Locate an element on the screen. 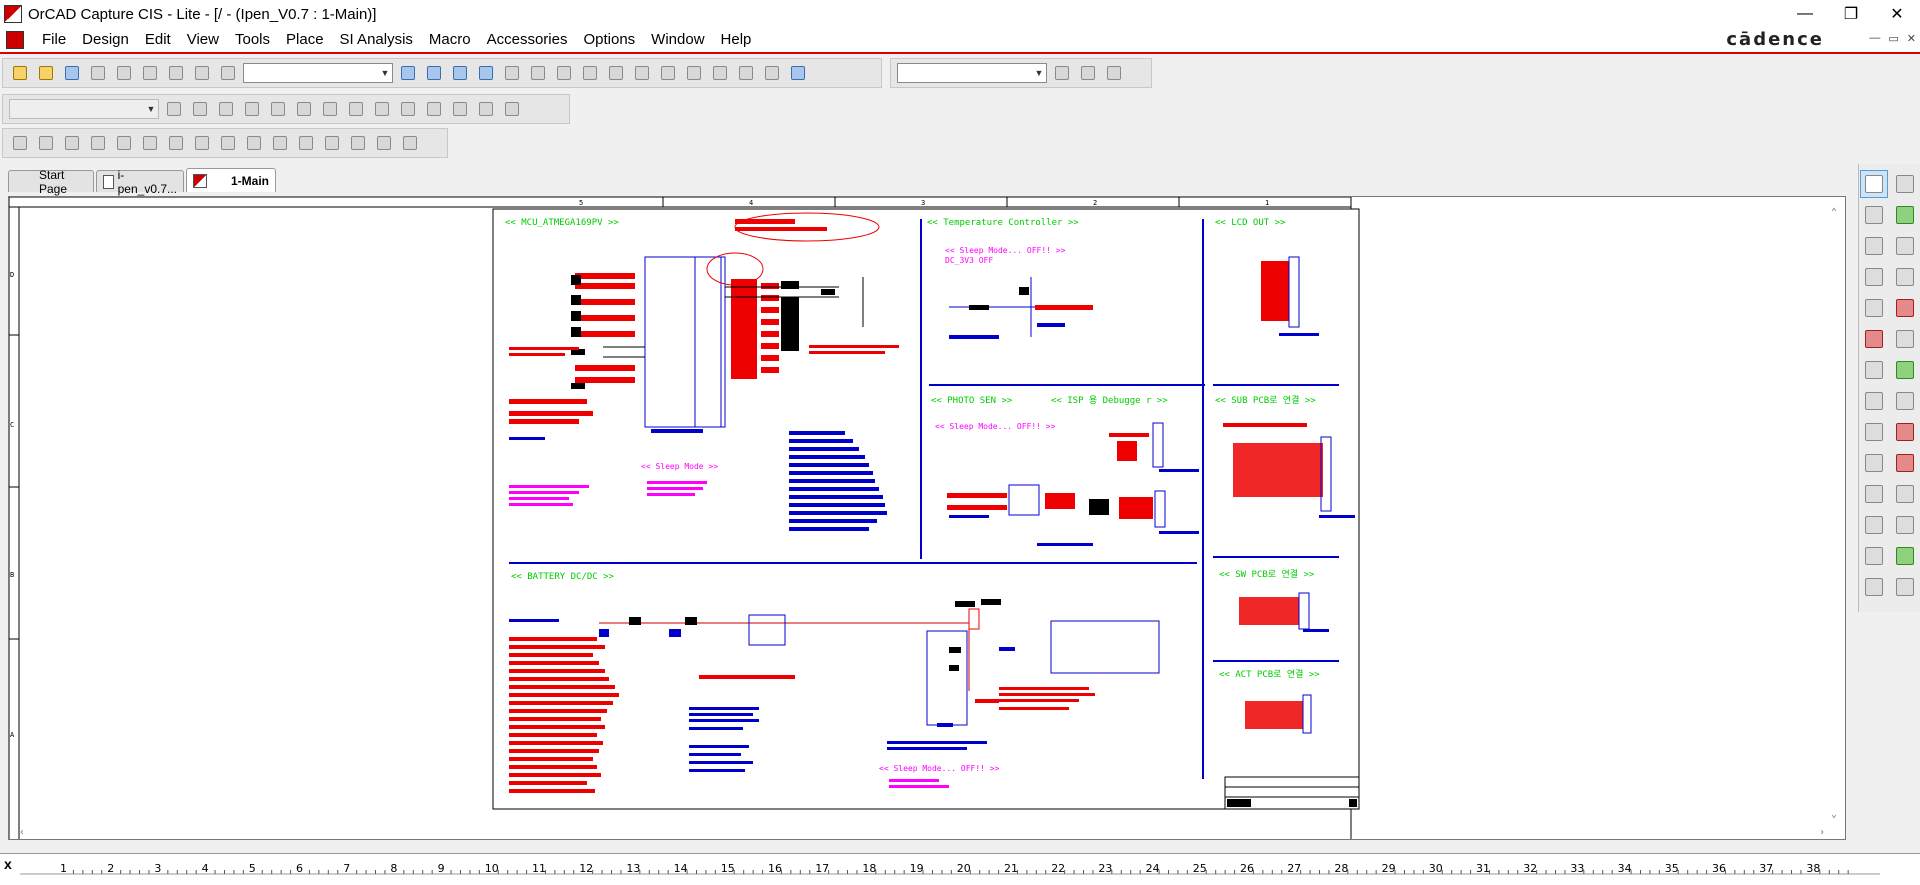  place-polyline-icon is located at coordinates (1905, 463).